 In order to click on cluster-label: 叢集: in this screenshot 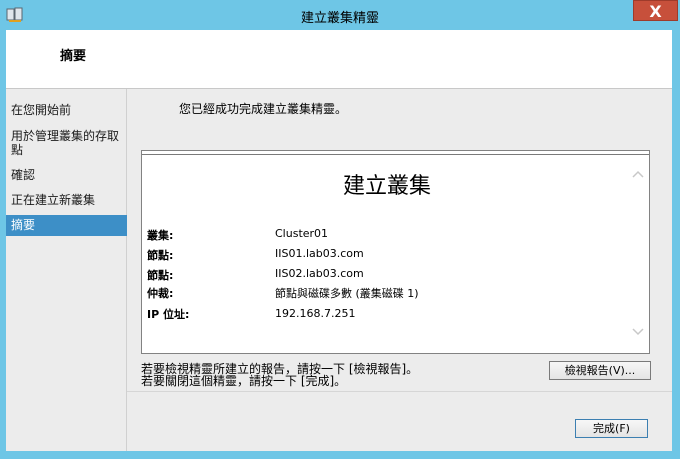, I will do `click(160, 235)`.